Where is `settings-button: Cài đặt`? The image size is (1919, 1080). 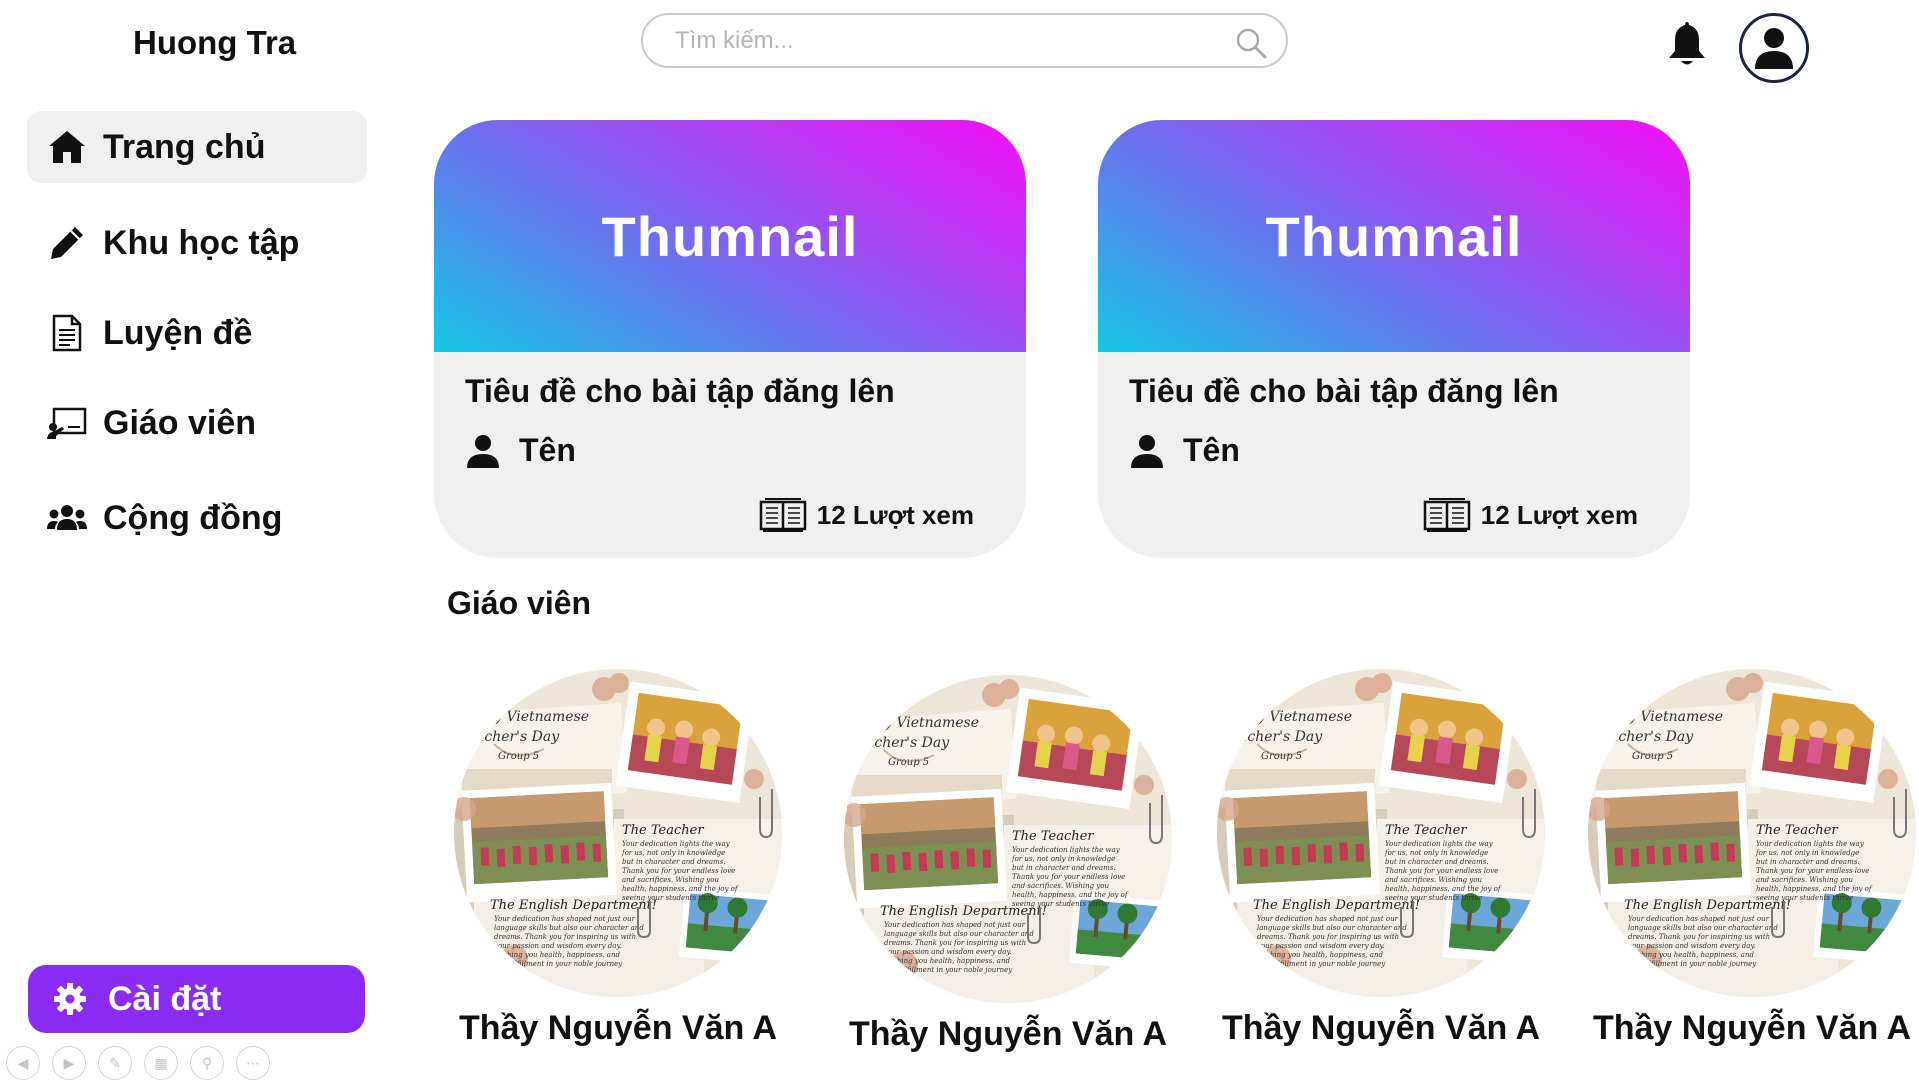
settings-button: Cài đặt is located at coordinates (196, 999).